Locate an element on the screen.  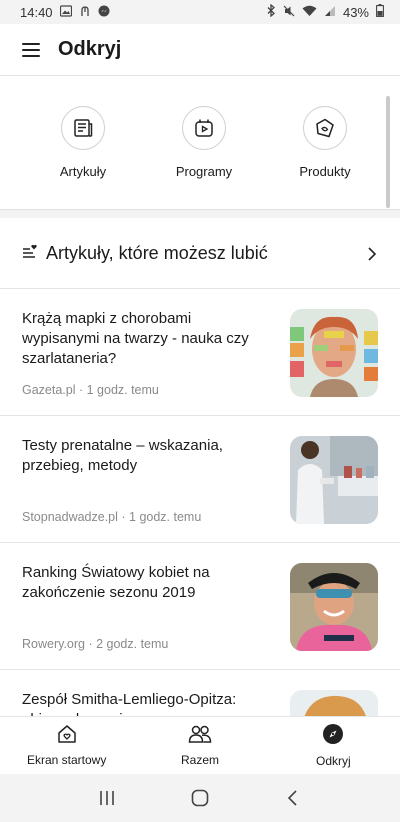
category-articles: Artykuły is located at coordinates (83, 142).